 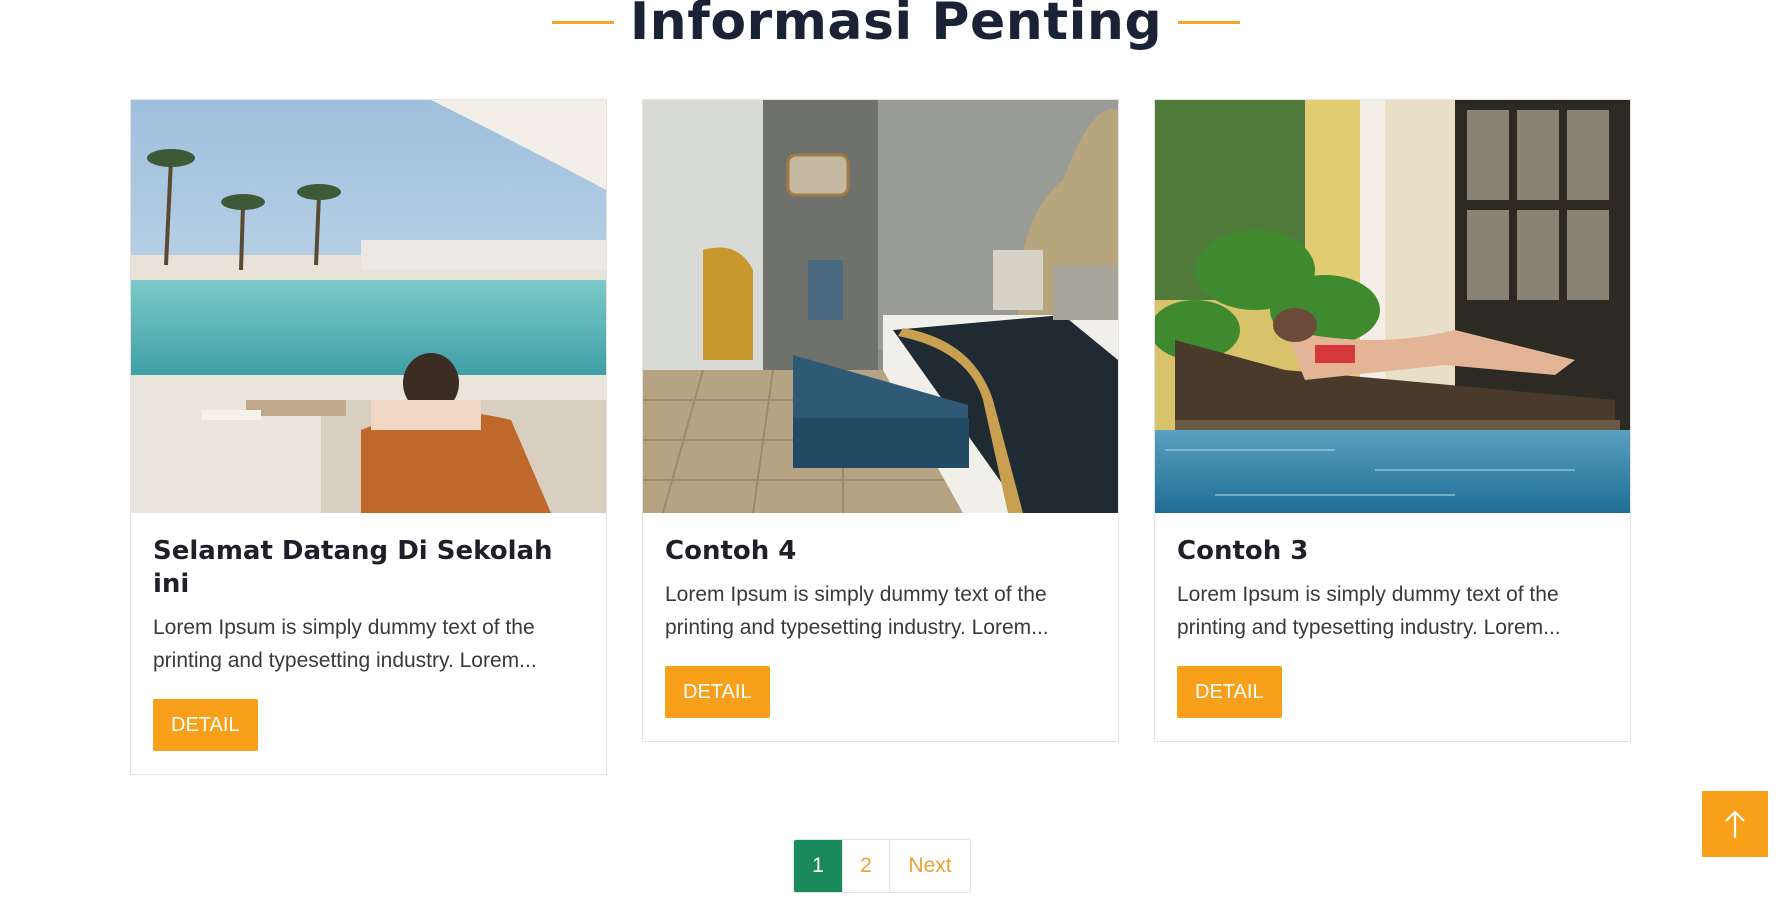 I want to click on pagination: 1 2 Next, so click(x=882, y=866).